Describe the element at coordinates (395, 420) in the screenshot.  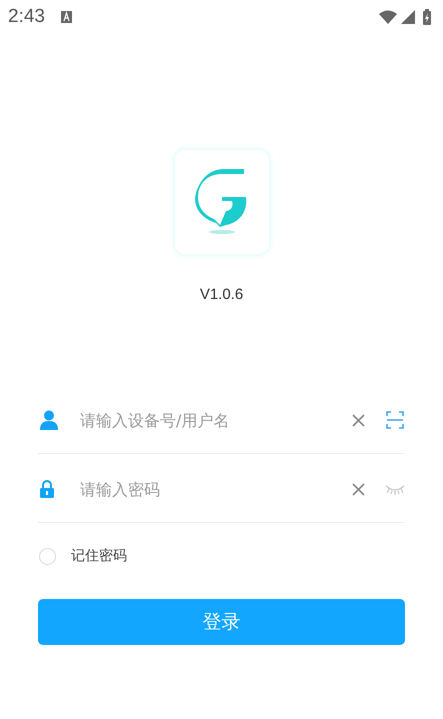
I see `scan-icon` at that location.